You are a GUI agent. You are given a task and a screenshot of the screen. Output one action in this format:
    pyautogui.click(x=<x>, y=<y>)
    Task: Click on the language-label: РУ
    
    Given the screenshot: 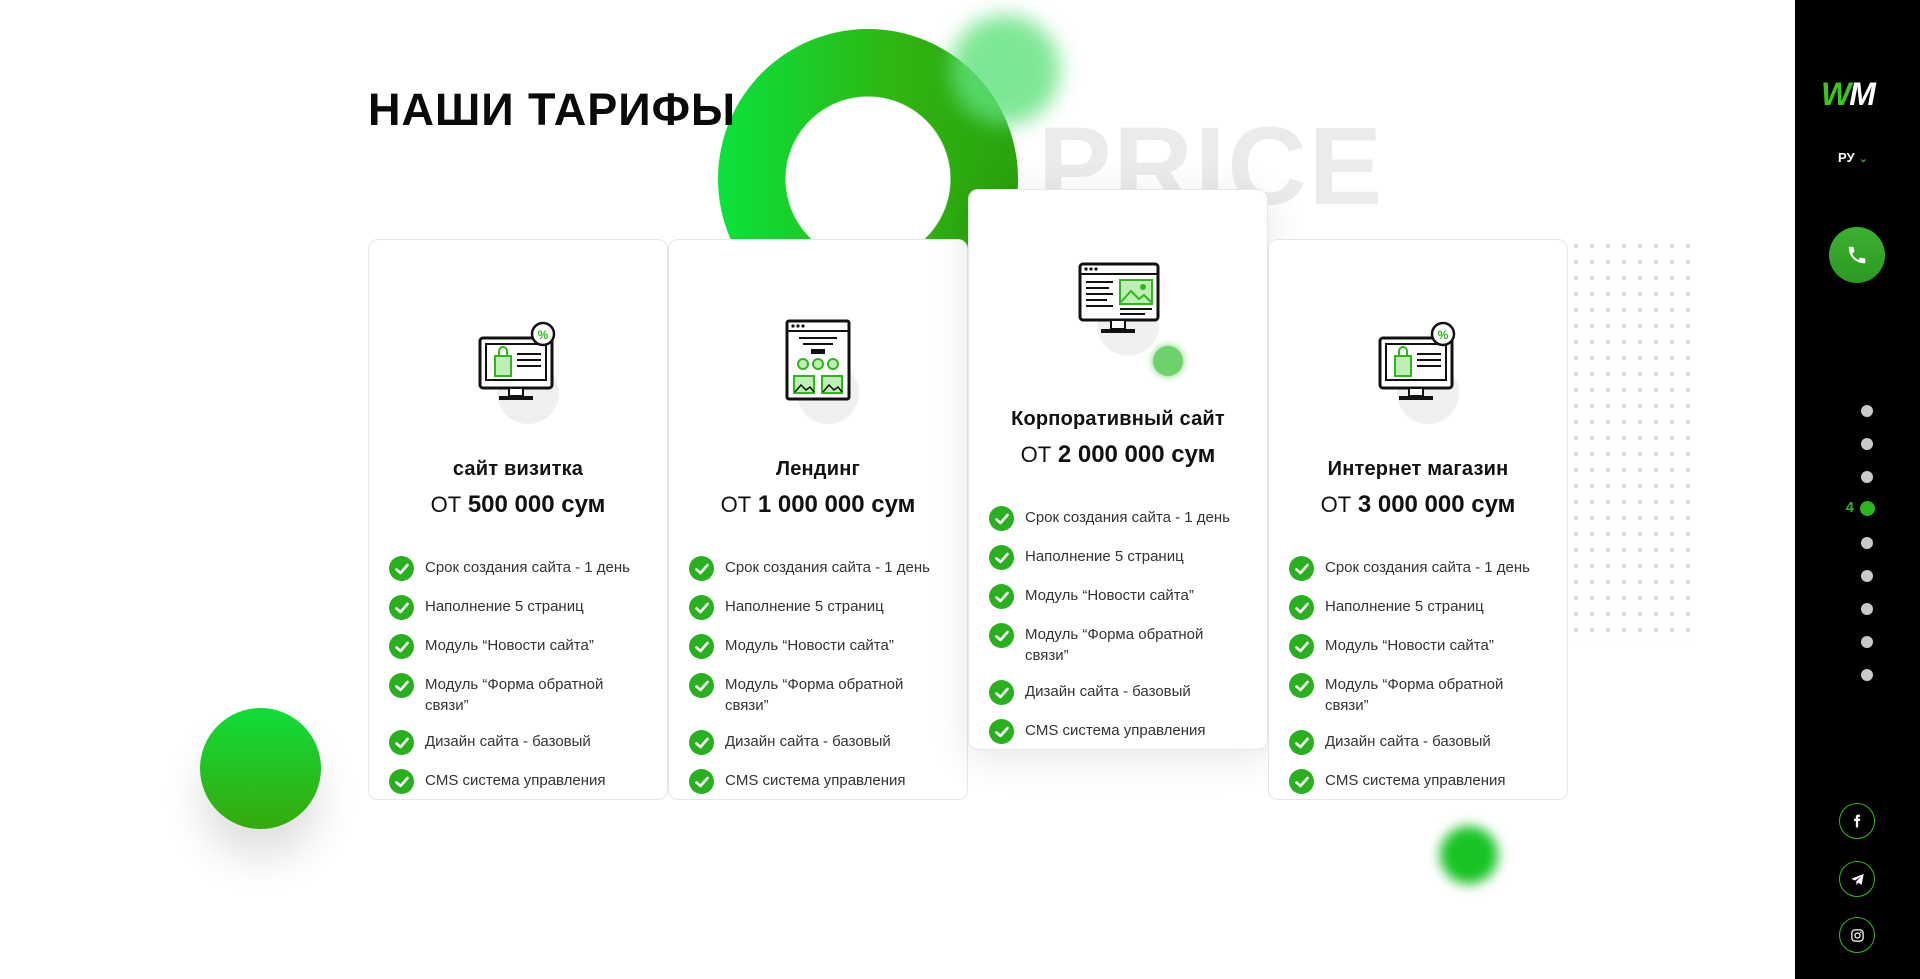 What is the action you would take?
    pyautogui.click(x=1846, y=157)
    